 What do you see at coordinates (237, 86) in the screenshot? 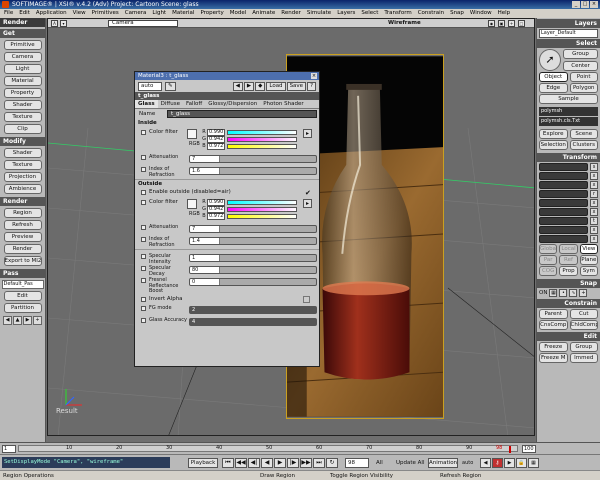
I see `prev-icon: ◀` at bounding box center [237, 86].